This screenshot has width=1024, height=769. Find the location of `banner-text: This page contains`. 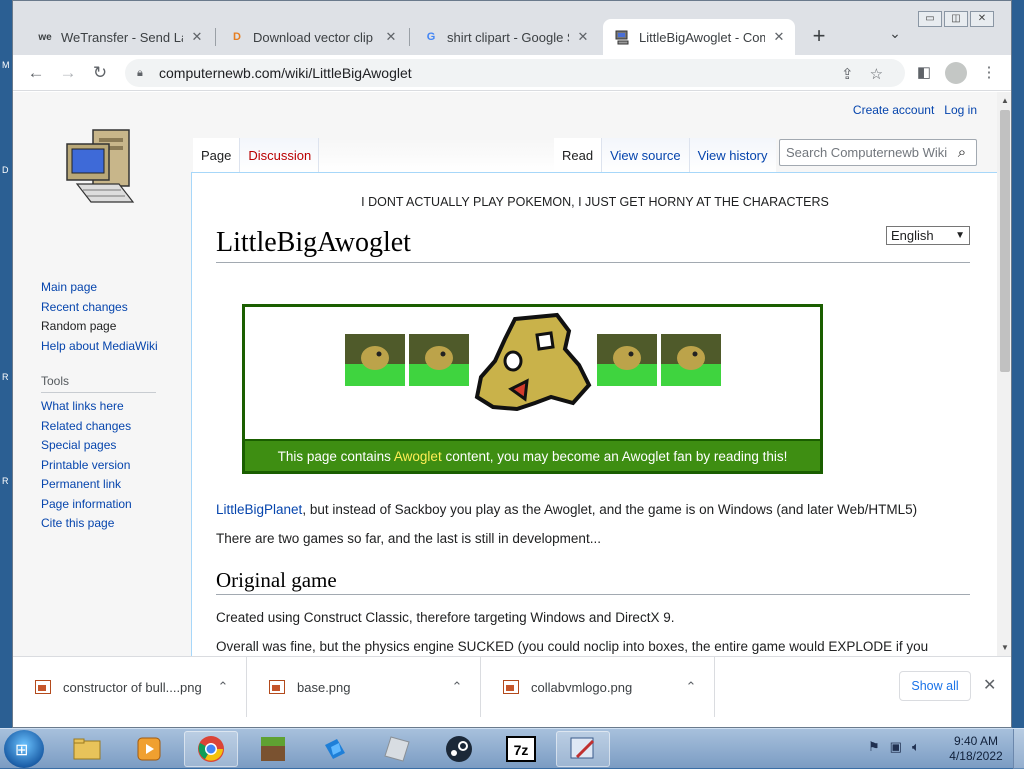

banner-text: This page contains is located at coordinates (335, 456).